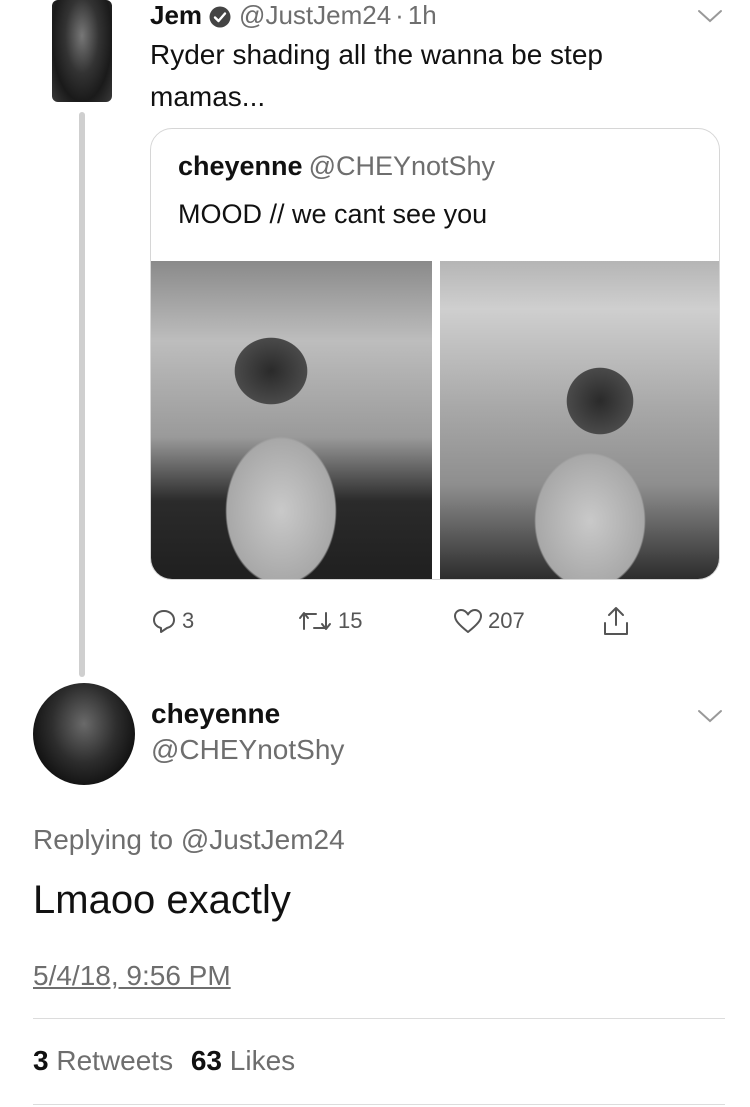 The height and width of the screenshot is (1107, 750). What do you see at coordinates (188, 620) in the screenshot?
I see `reply-count: 3` at bounding box center [188, 620].